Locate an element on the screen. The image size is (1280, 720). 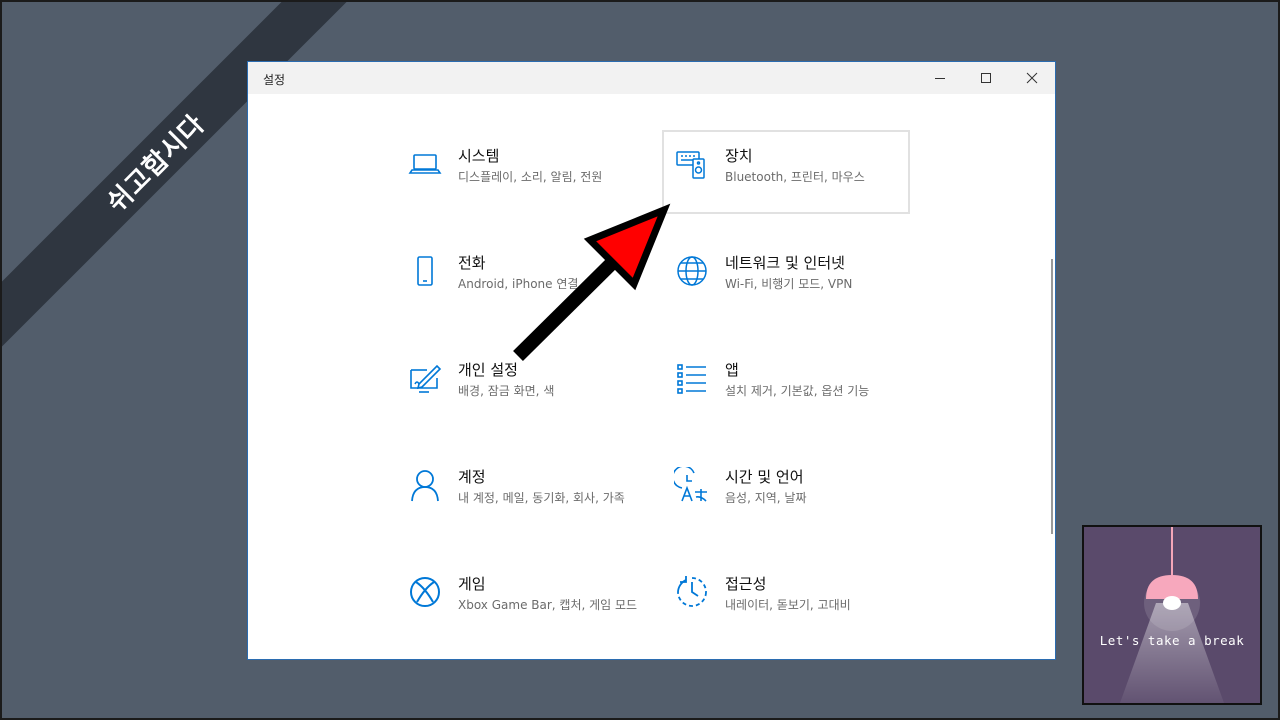
minimize-icon is located at coordinates (940, 78).